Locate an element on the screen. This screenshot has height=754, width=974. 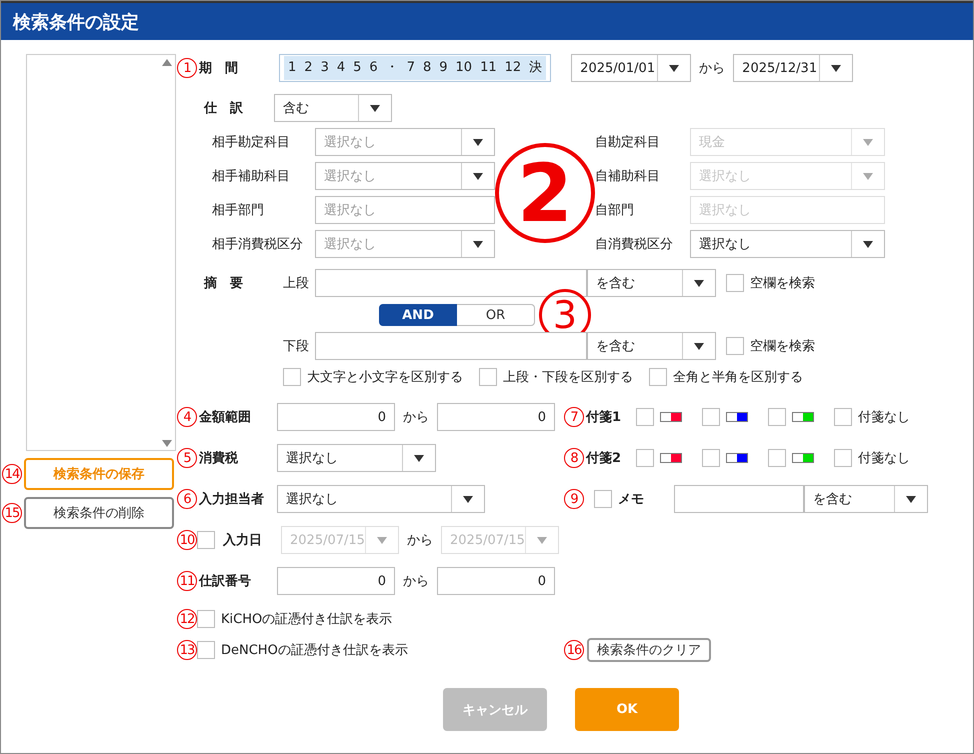
field-label: 相手勘定科目 is located at coordinates (251, 142).